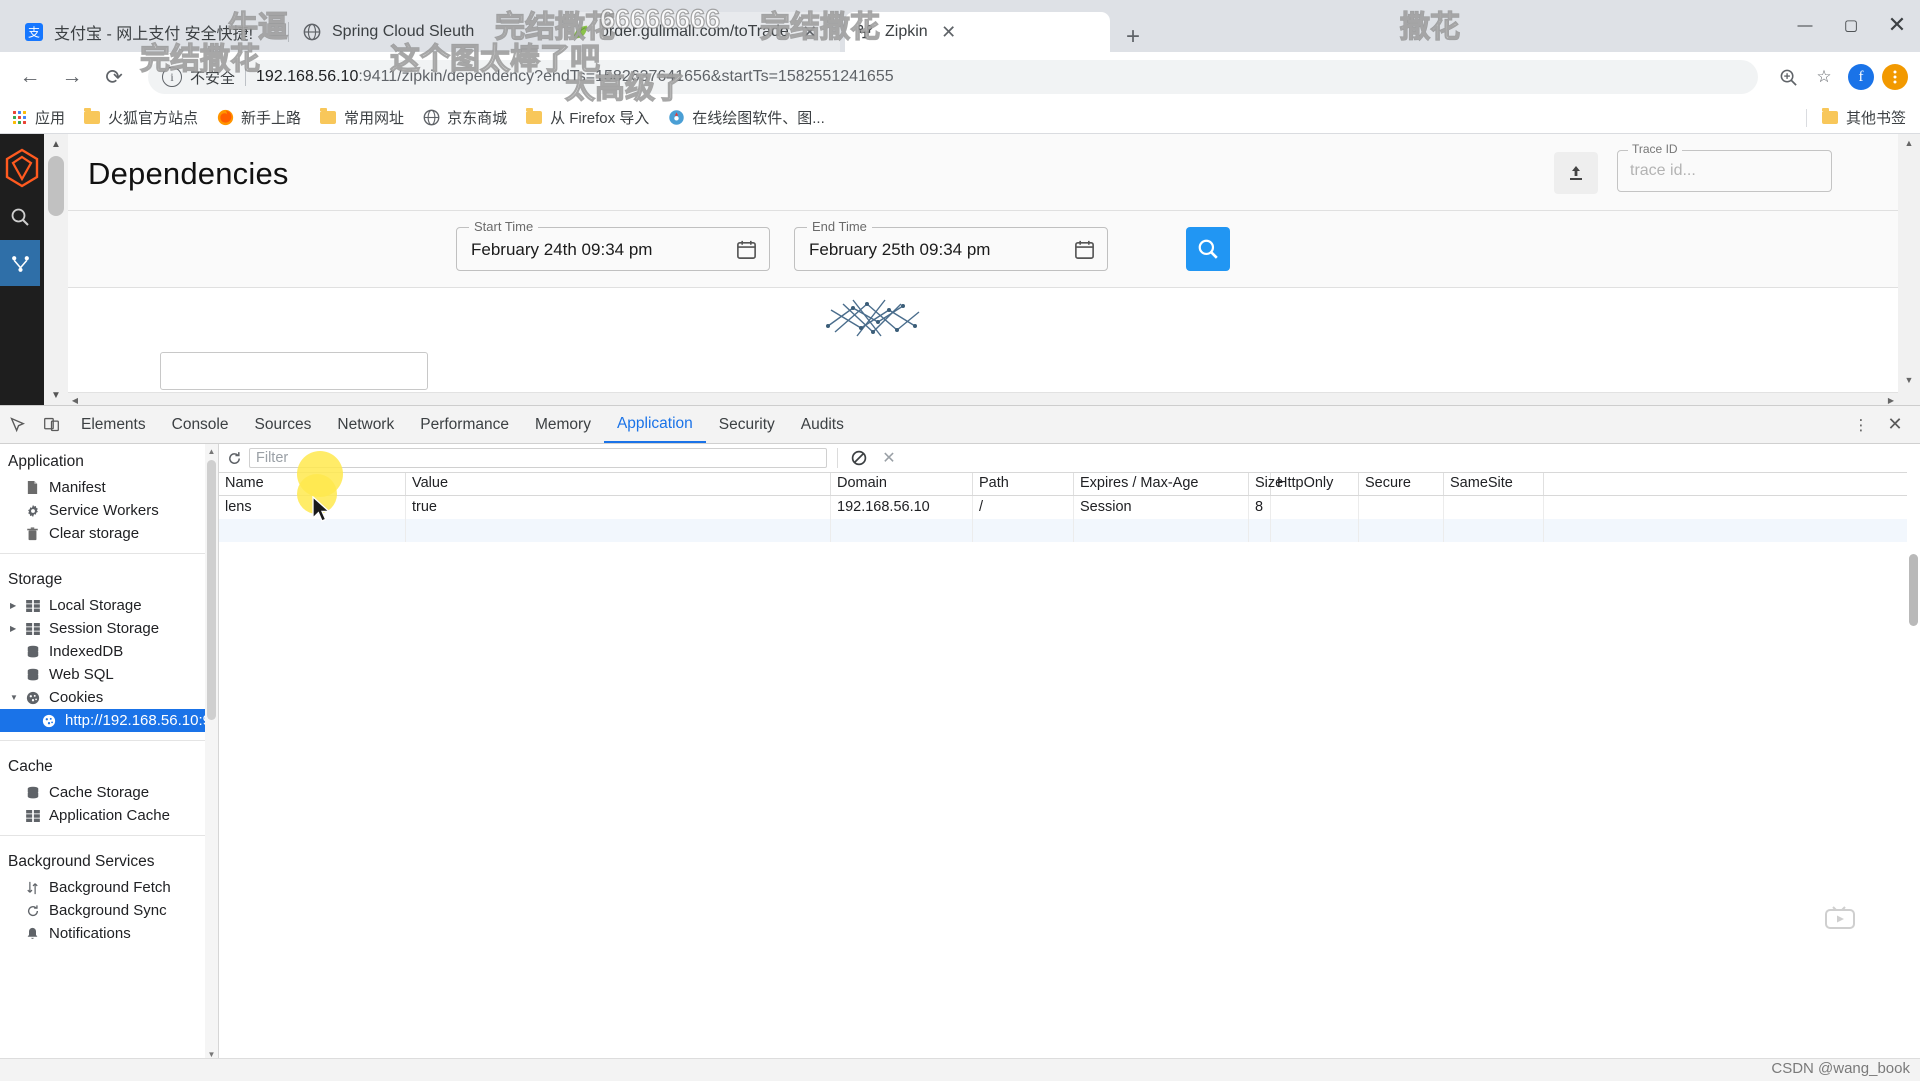 This screenshot has height=1081, width=1920. What do you see at coordinates (75, 399) in the screenshot?
I see `scroll-left-icon: ◀` at bounding box center [75, 399].